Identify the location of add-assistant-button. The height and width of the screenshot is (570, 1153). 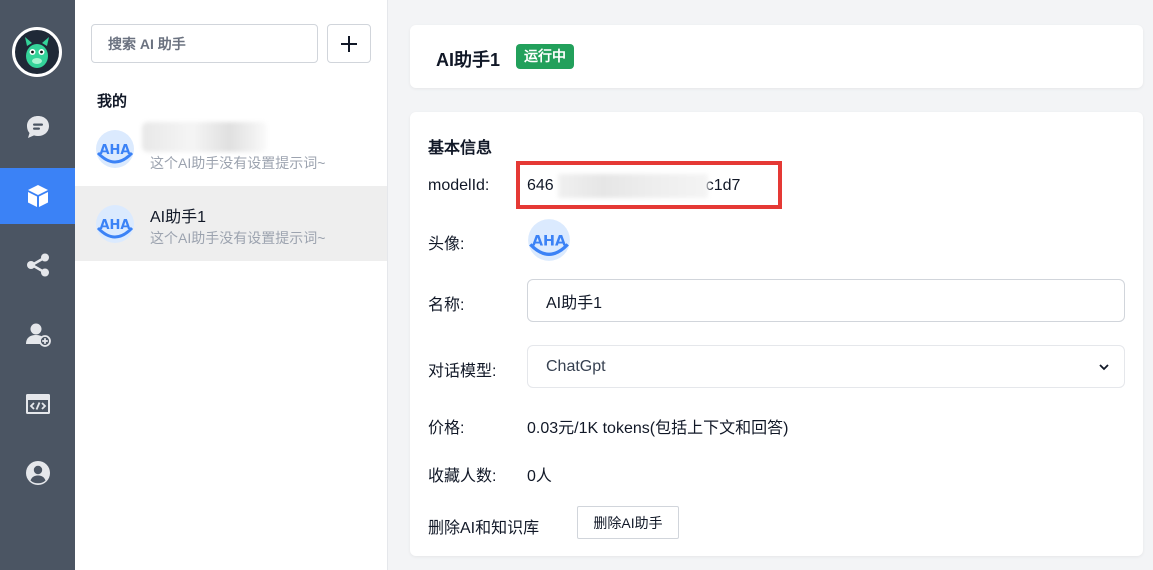
(349, 43).